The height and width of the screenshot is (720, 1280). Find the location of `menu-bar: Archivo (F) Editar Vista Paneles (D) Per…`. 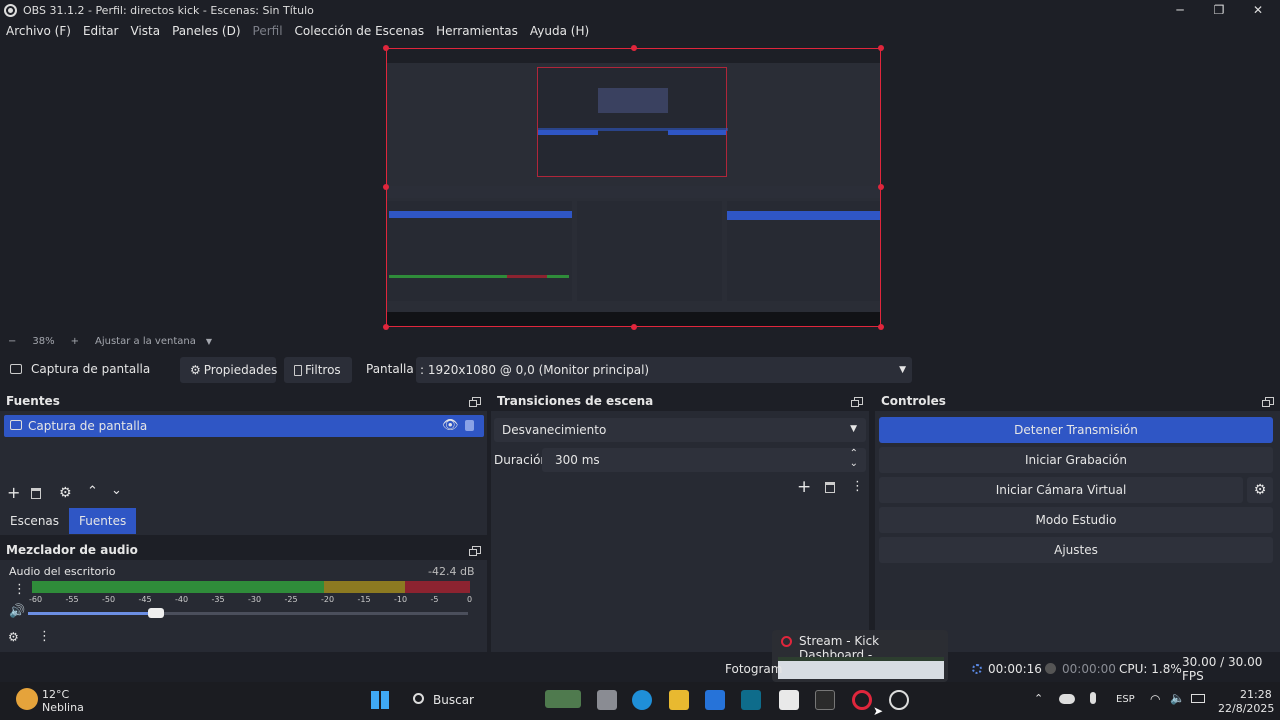

menu-bar: Archivo (F) Editar Vista Paneles (D) Per… is located at coordinates (640, 31).